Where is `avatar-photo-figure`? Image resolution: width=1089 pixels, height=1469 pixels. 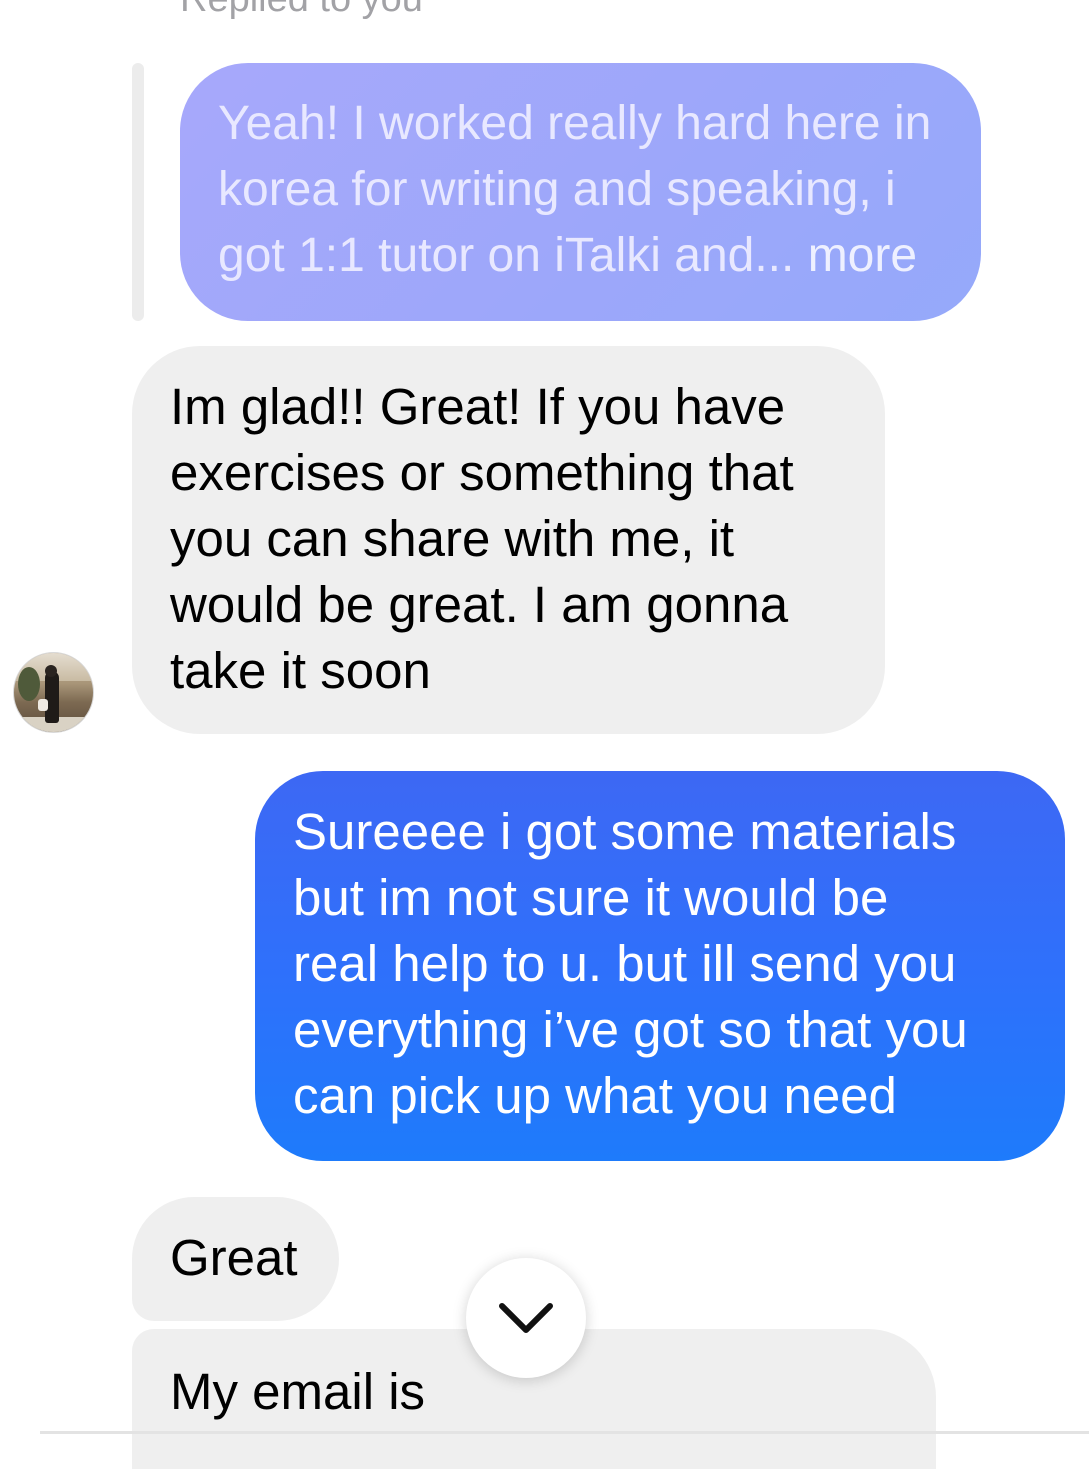
avatar-photo-figure is located at coordinates (52, 697).